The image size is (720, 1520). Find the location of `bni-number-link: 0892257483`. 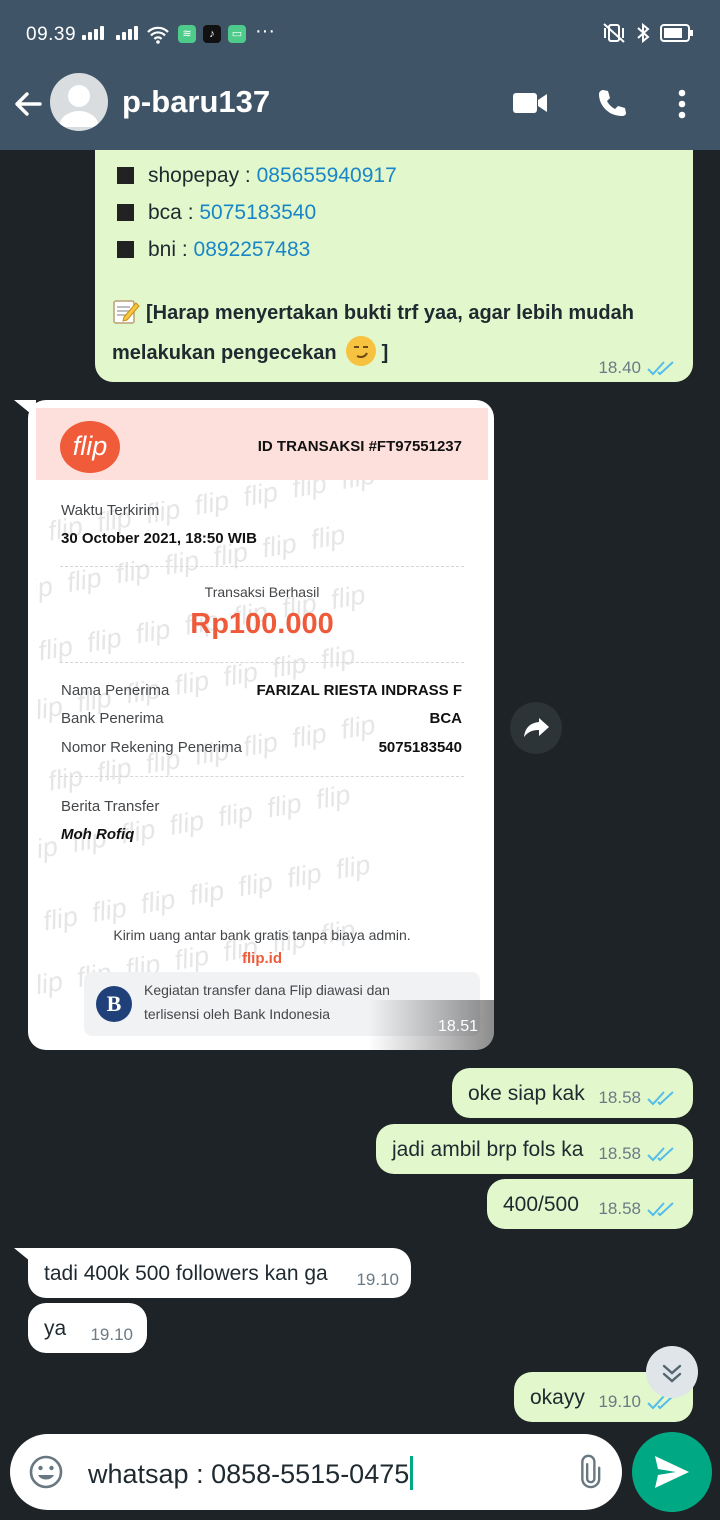

bni-number-link: 0892257483 is located at coordinates (252, 249).